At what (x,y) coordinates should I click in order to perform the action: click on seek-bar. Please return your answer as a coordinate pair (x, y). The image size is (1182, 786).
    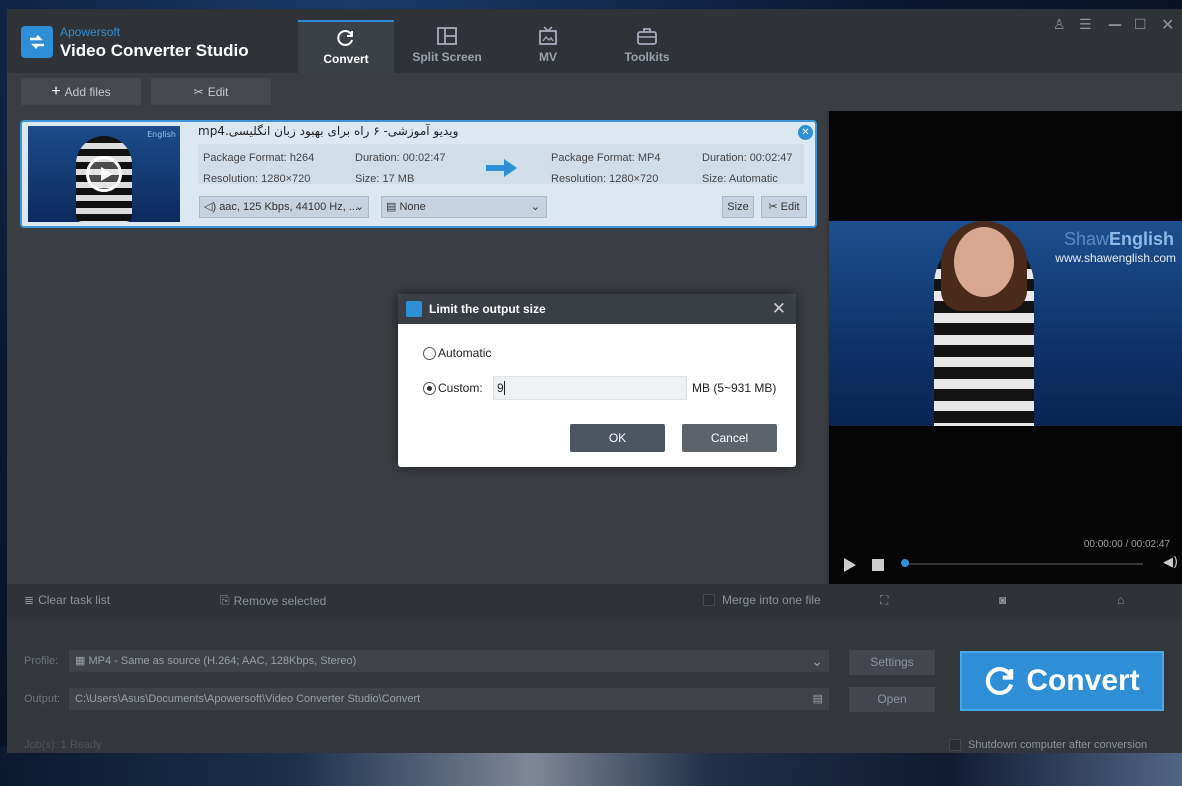
    Looking at the image, I should click on (1023, 564).